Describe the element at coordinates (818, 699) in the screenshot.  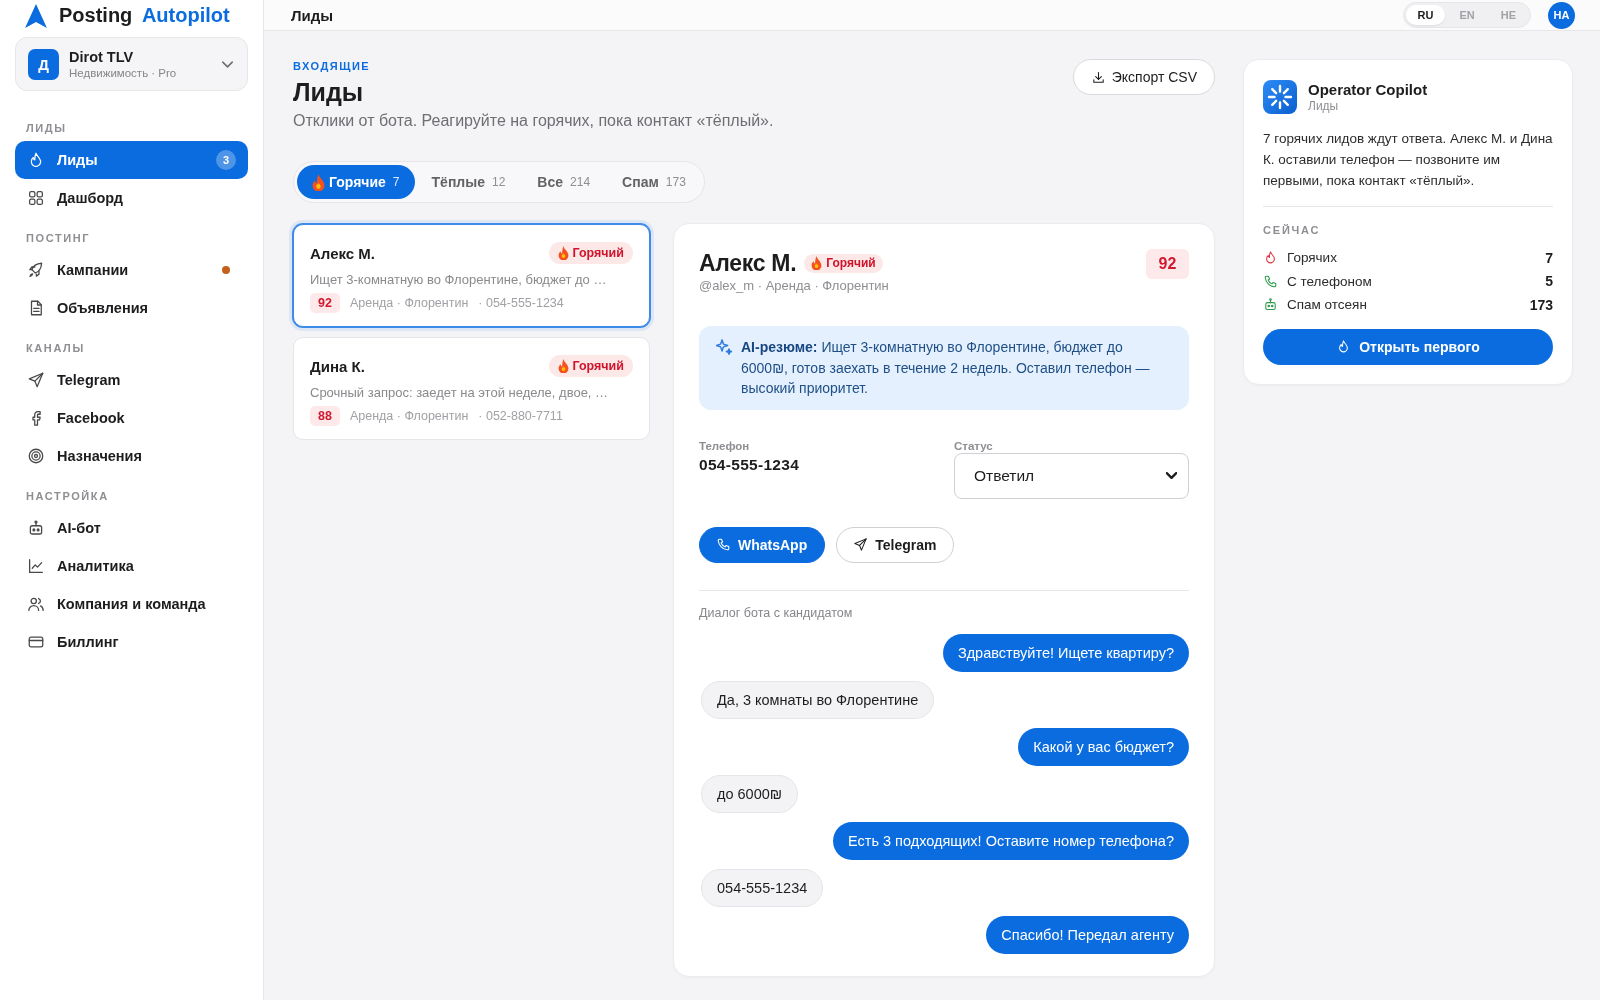
I see `candidate-message: Да, 3 комнаты во Флорентине` at that location.